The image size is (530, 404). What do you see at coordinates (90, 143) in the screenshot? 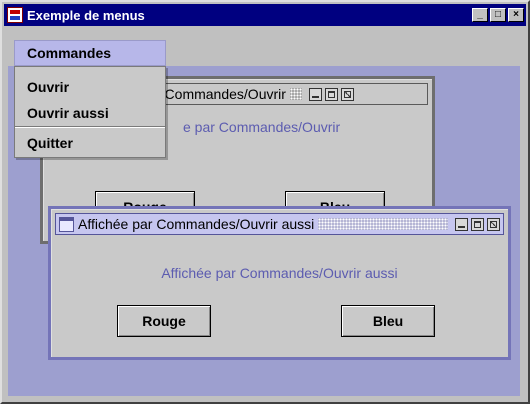
I see `menu-item-quitter: Quitter` at bounding box center [90, 143].